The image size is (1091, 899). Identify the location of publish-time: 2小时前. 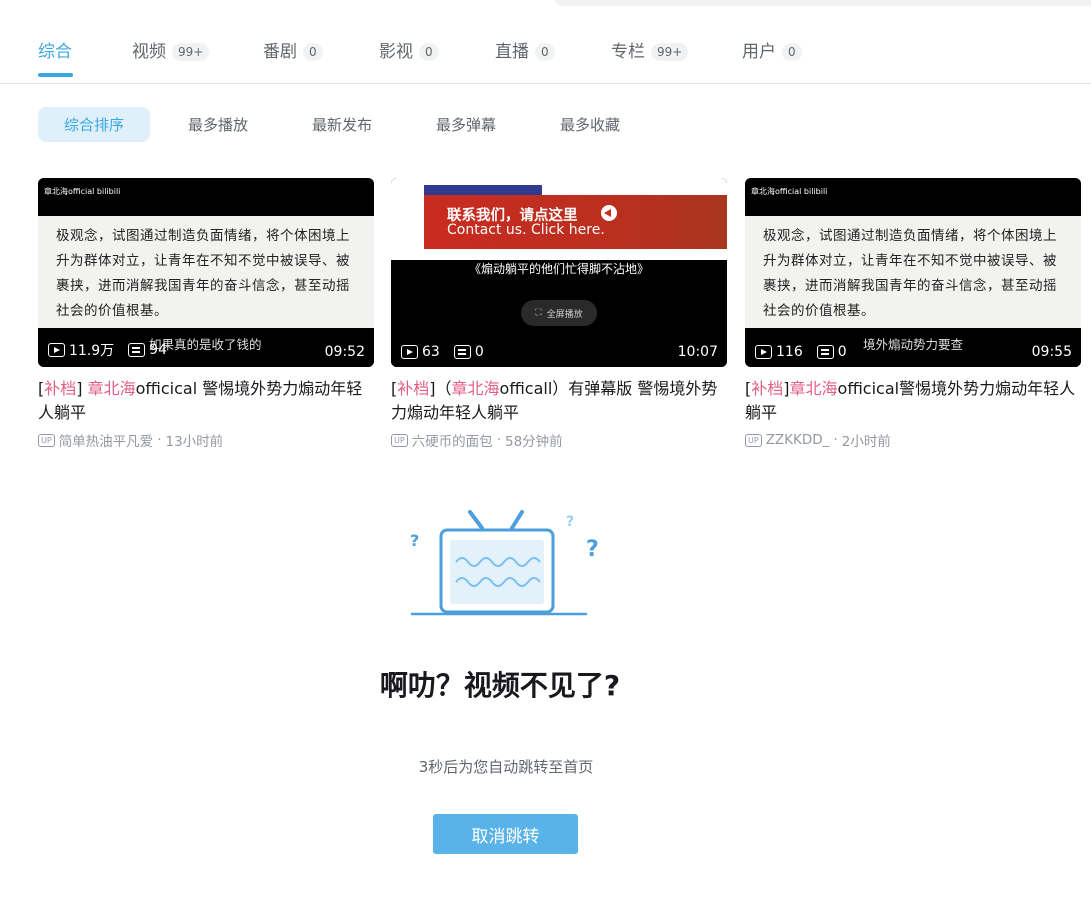
(866, 442).